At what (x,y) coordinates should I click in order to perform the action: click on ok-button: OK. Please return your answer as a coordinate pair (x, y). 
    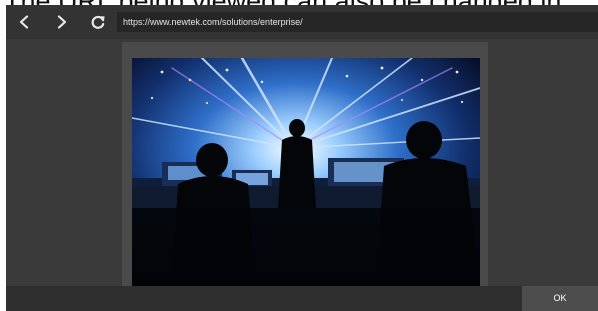
    Looking at the image, I should click on (560, 298).